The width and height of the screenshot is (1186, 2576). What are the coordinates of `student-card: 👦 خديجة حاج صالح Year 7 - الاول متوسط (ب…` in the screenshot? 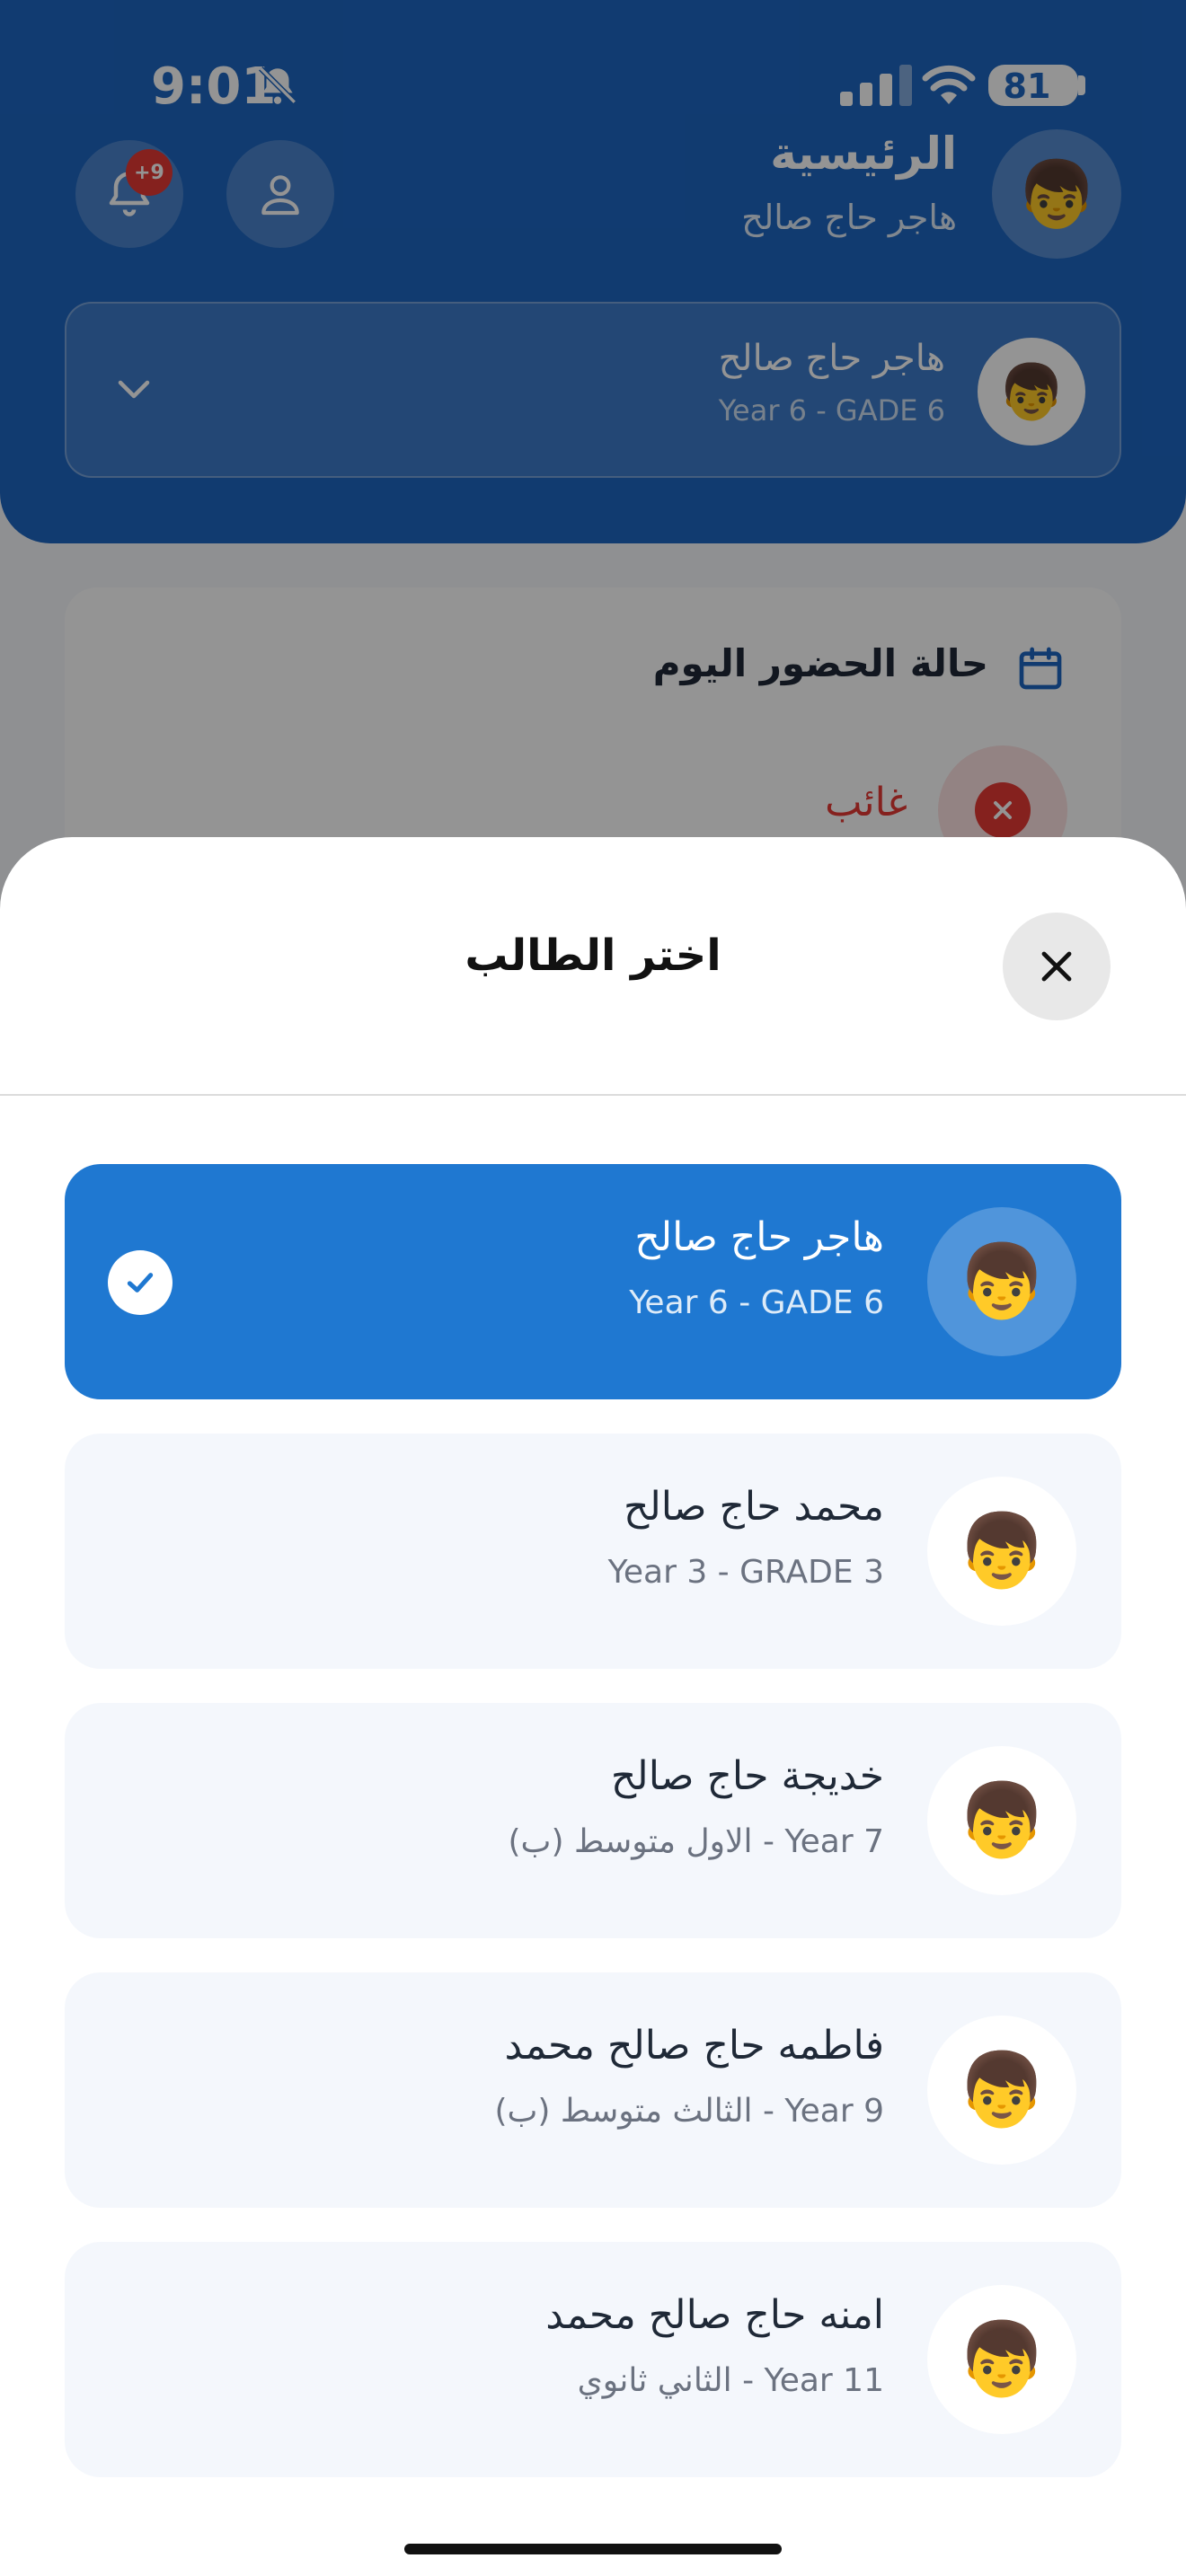 It's located at (593, 1820).